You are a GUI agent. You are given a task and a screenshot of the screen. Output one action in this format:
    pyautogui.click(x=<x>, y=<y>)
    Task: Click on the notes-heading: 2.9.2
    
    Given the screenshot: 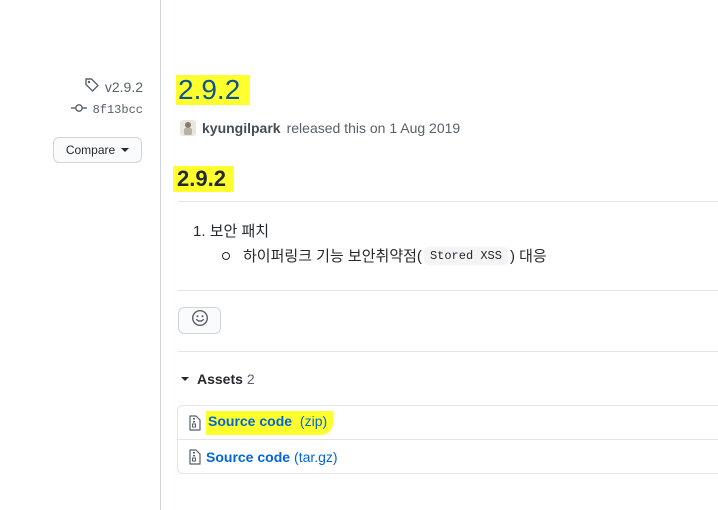 What is the action you would take?
    pyautogui.click(x=203, y=179)
    